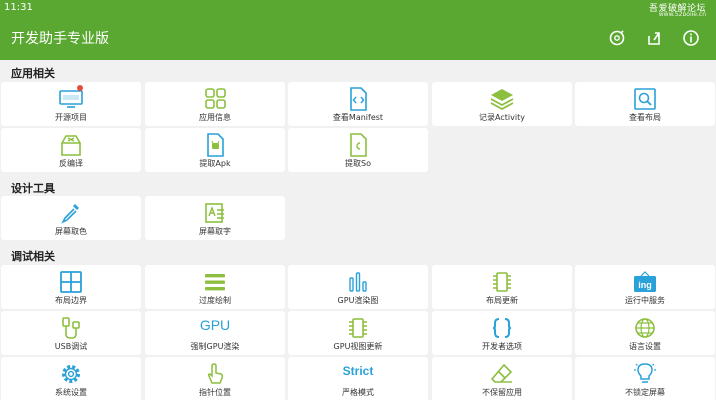 Image resolution: width=716 pixels, height=400 pixels. I want to click on card-strict-mode: Strict 严格模式, so click(358, 378).